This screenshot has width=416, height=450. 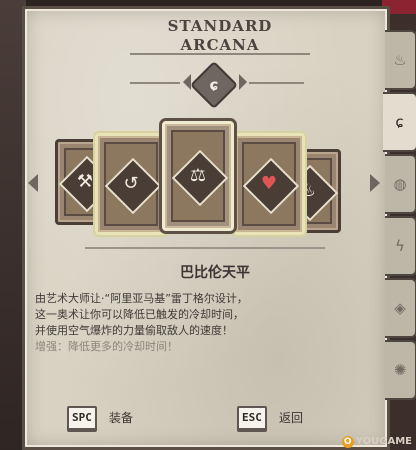 I want to click on watermark-logo-icon: O, so click(x=347, y=442).